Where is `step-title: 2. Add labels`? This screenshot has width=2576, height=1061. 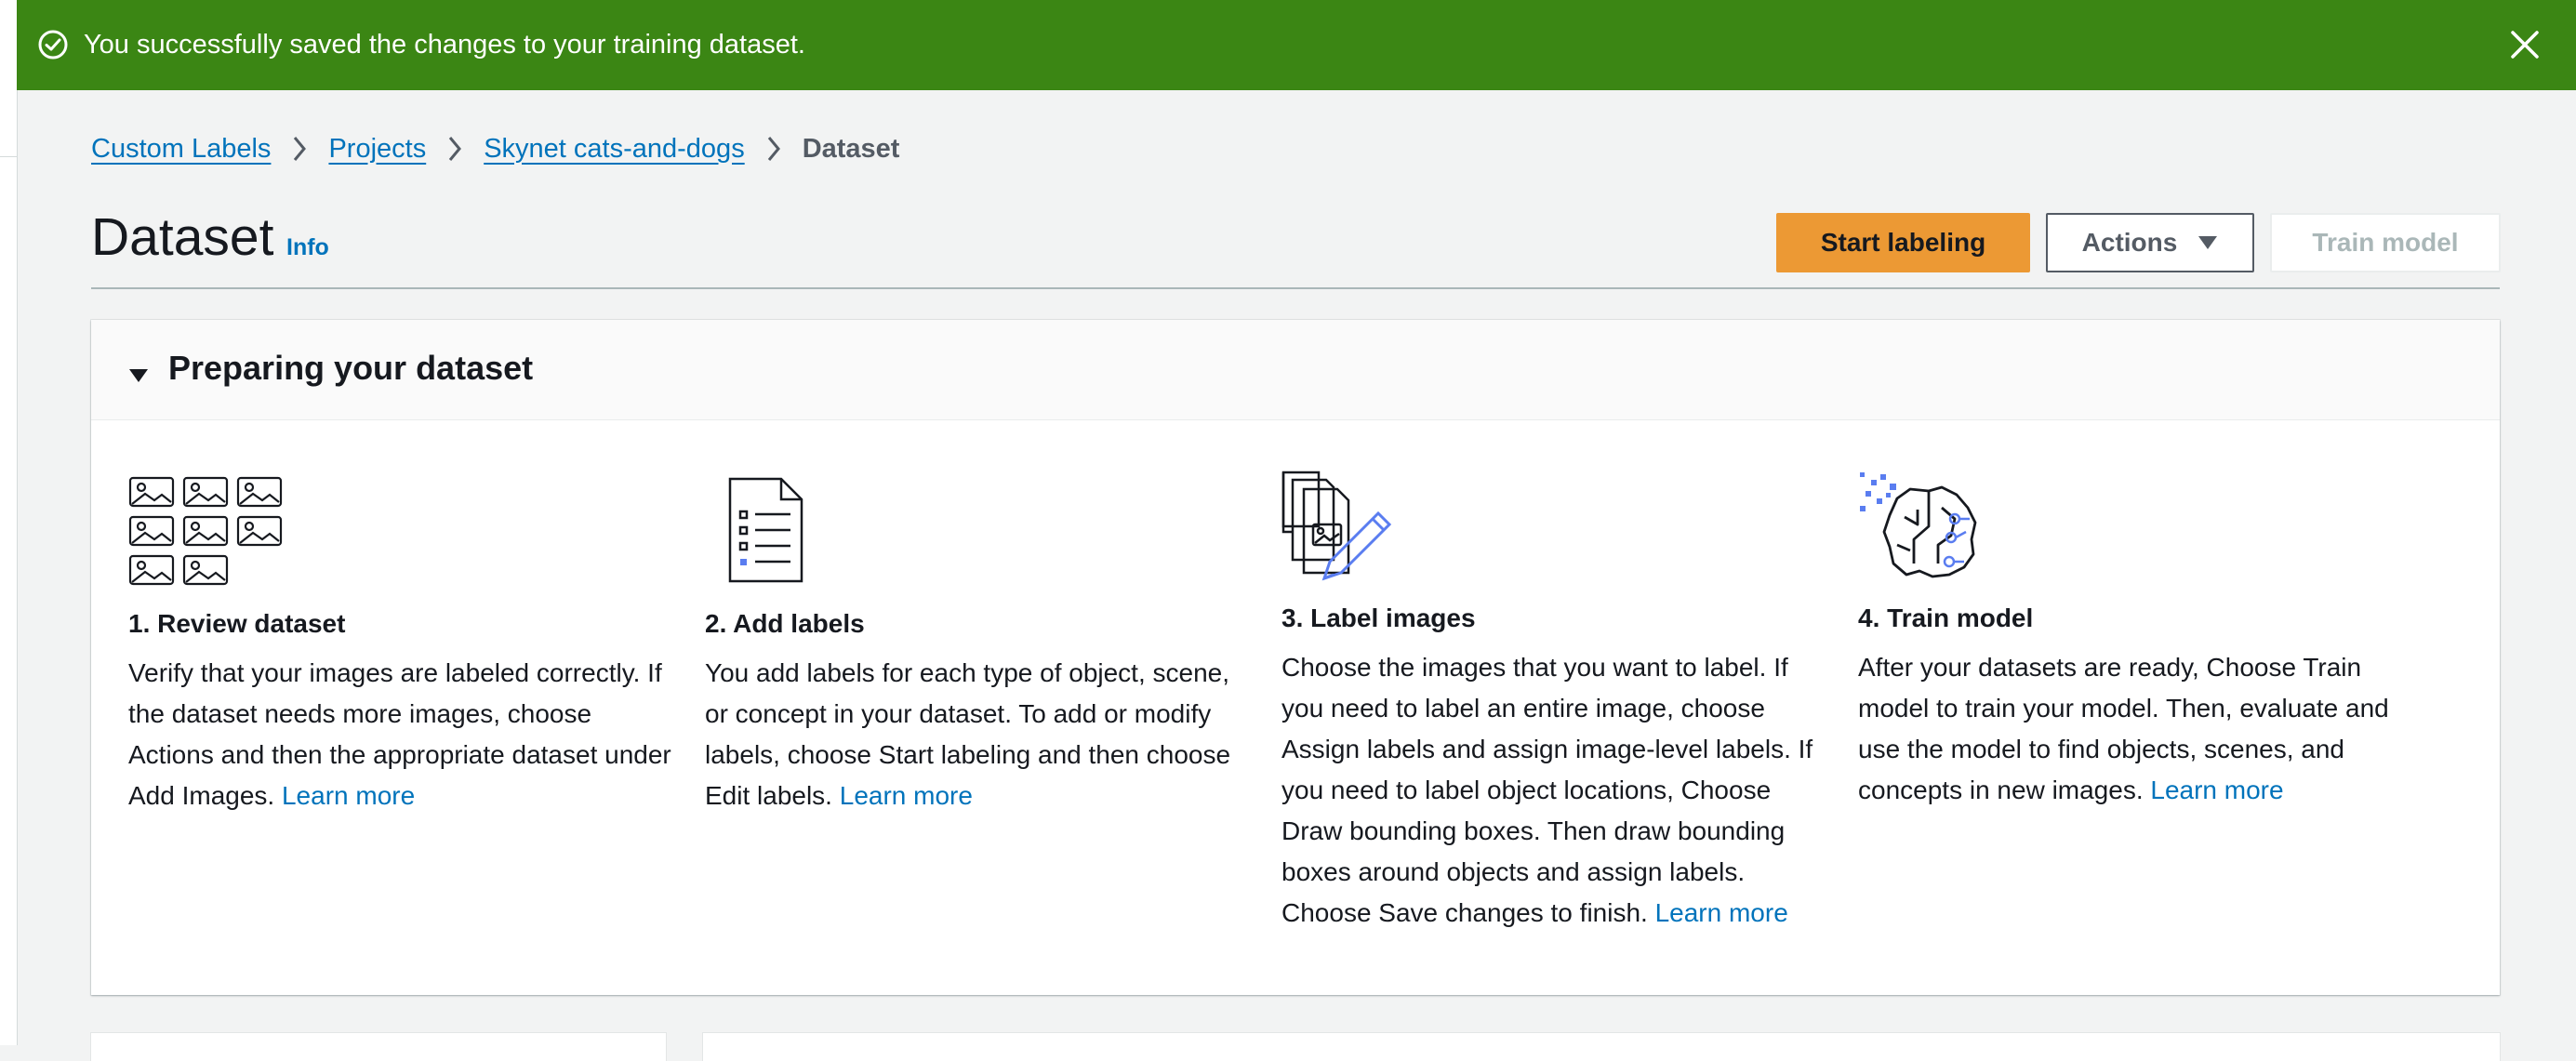
step-title: 2. Add labels is located at coordinates (785, 624).